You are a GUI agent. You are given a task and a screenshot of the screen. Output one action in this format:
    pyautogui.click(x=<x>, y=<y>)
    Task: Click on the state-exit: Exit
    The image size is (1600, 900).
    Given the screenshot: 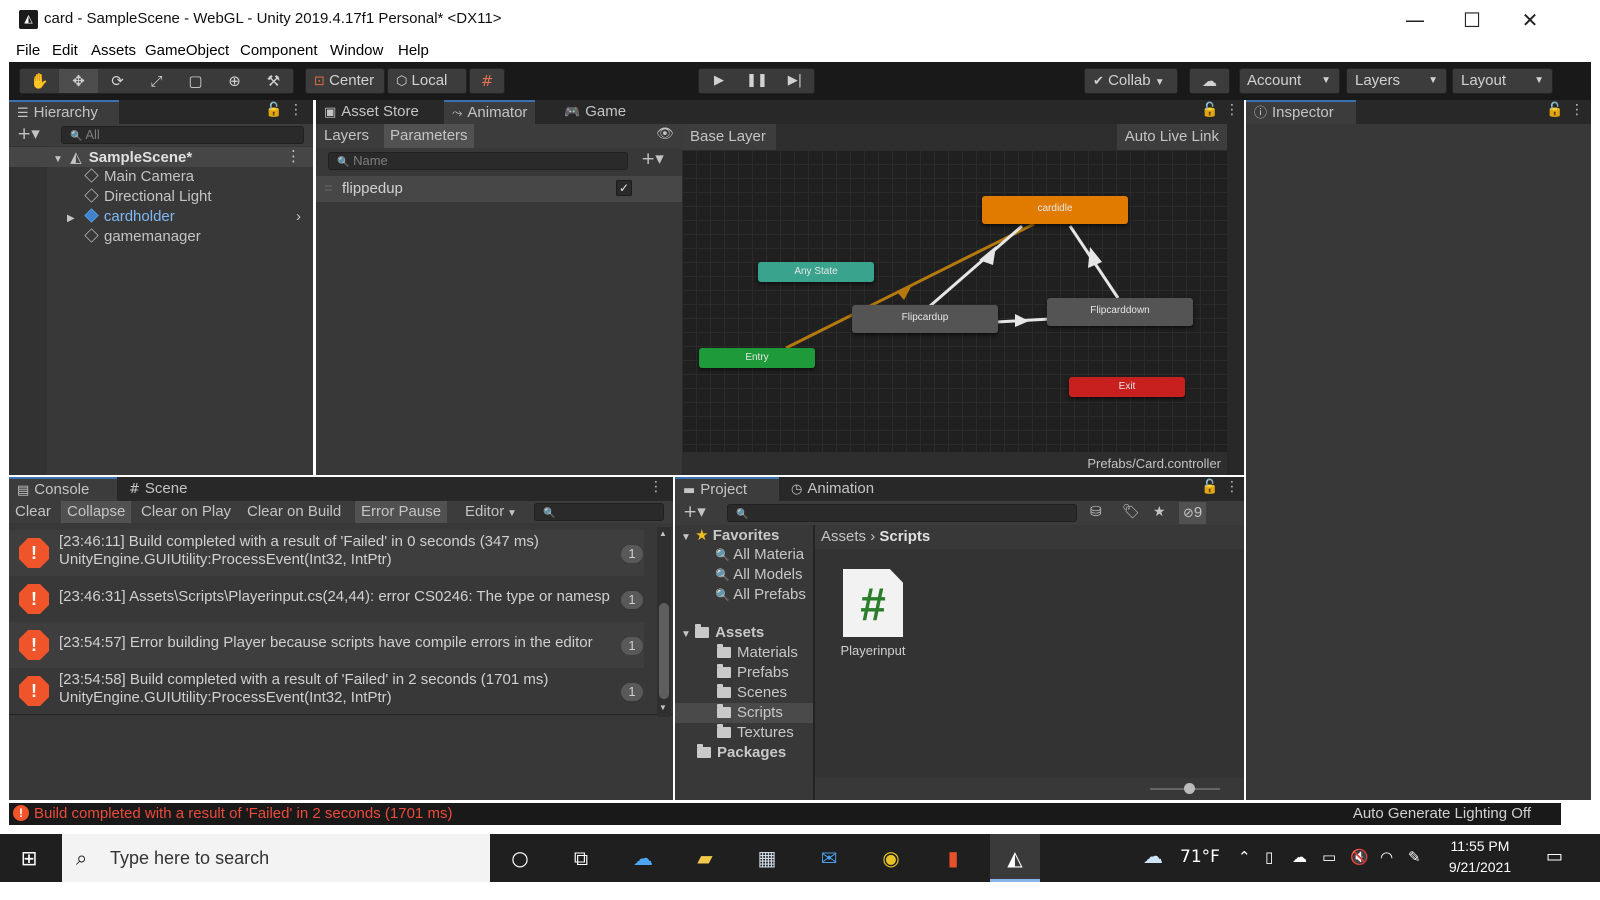 What is the action you would take?
    pyautogui.click(x=1127, y=387)
    